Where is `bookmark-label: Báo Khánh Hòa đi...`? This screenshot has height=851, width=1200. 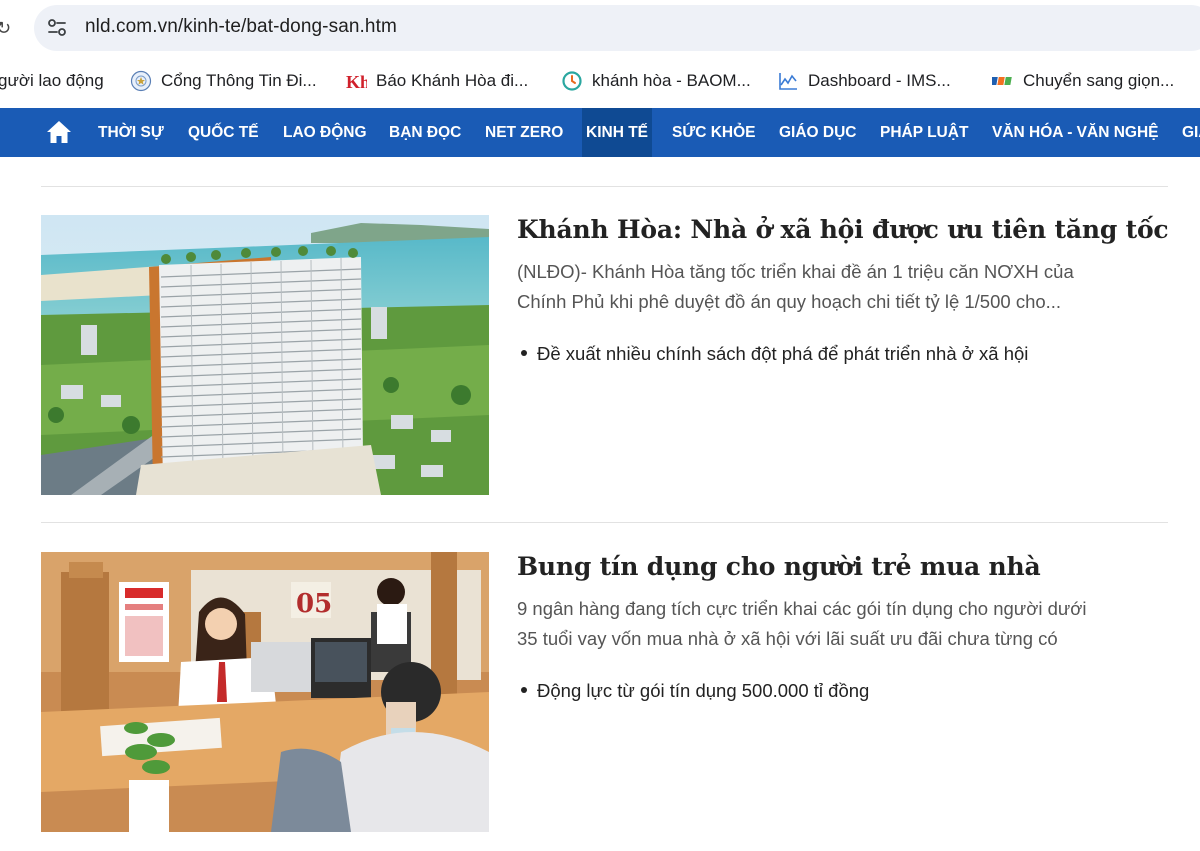
bookmark-label: Báo Khánh Hòa đi... is located at coordinates (452, 80).